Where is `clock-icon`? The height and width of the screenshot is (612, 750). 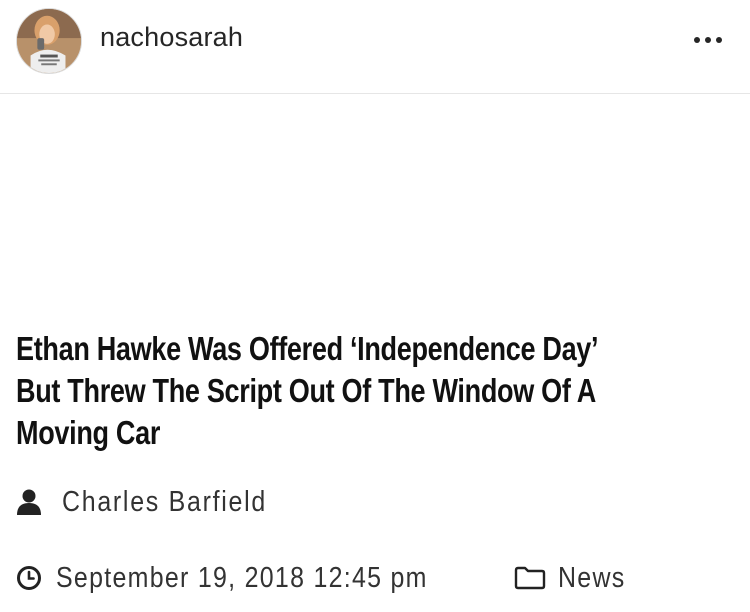 clock-icon is located at coordinates (29, 578).